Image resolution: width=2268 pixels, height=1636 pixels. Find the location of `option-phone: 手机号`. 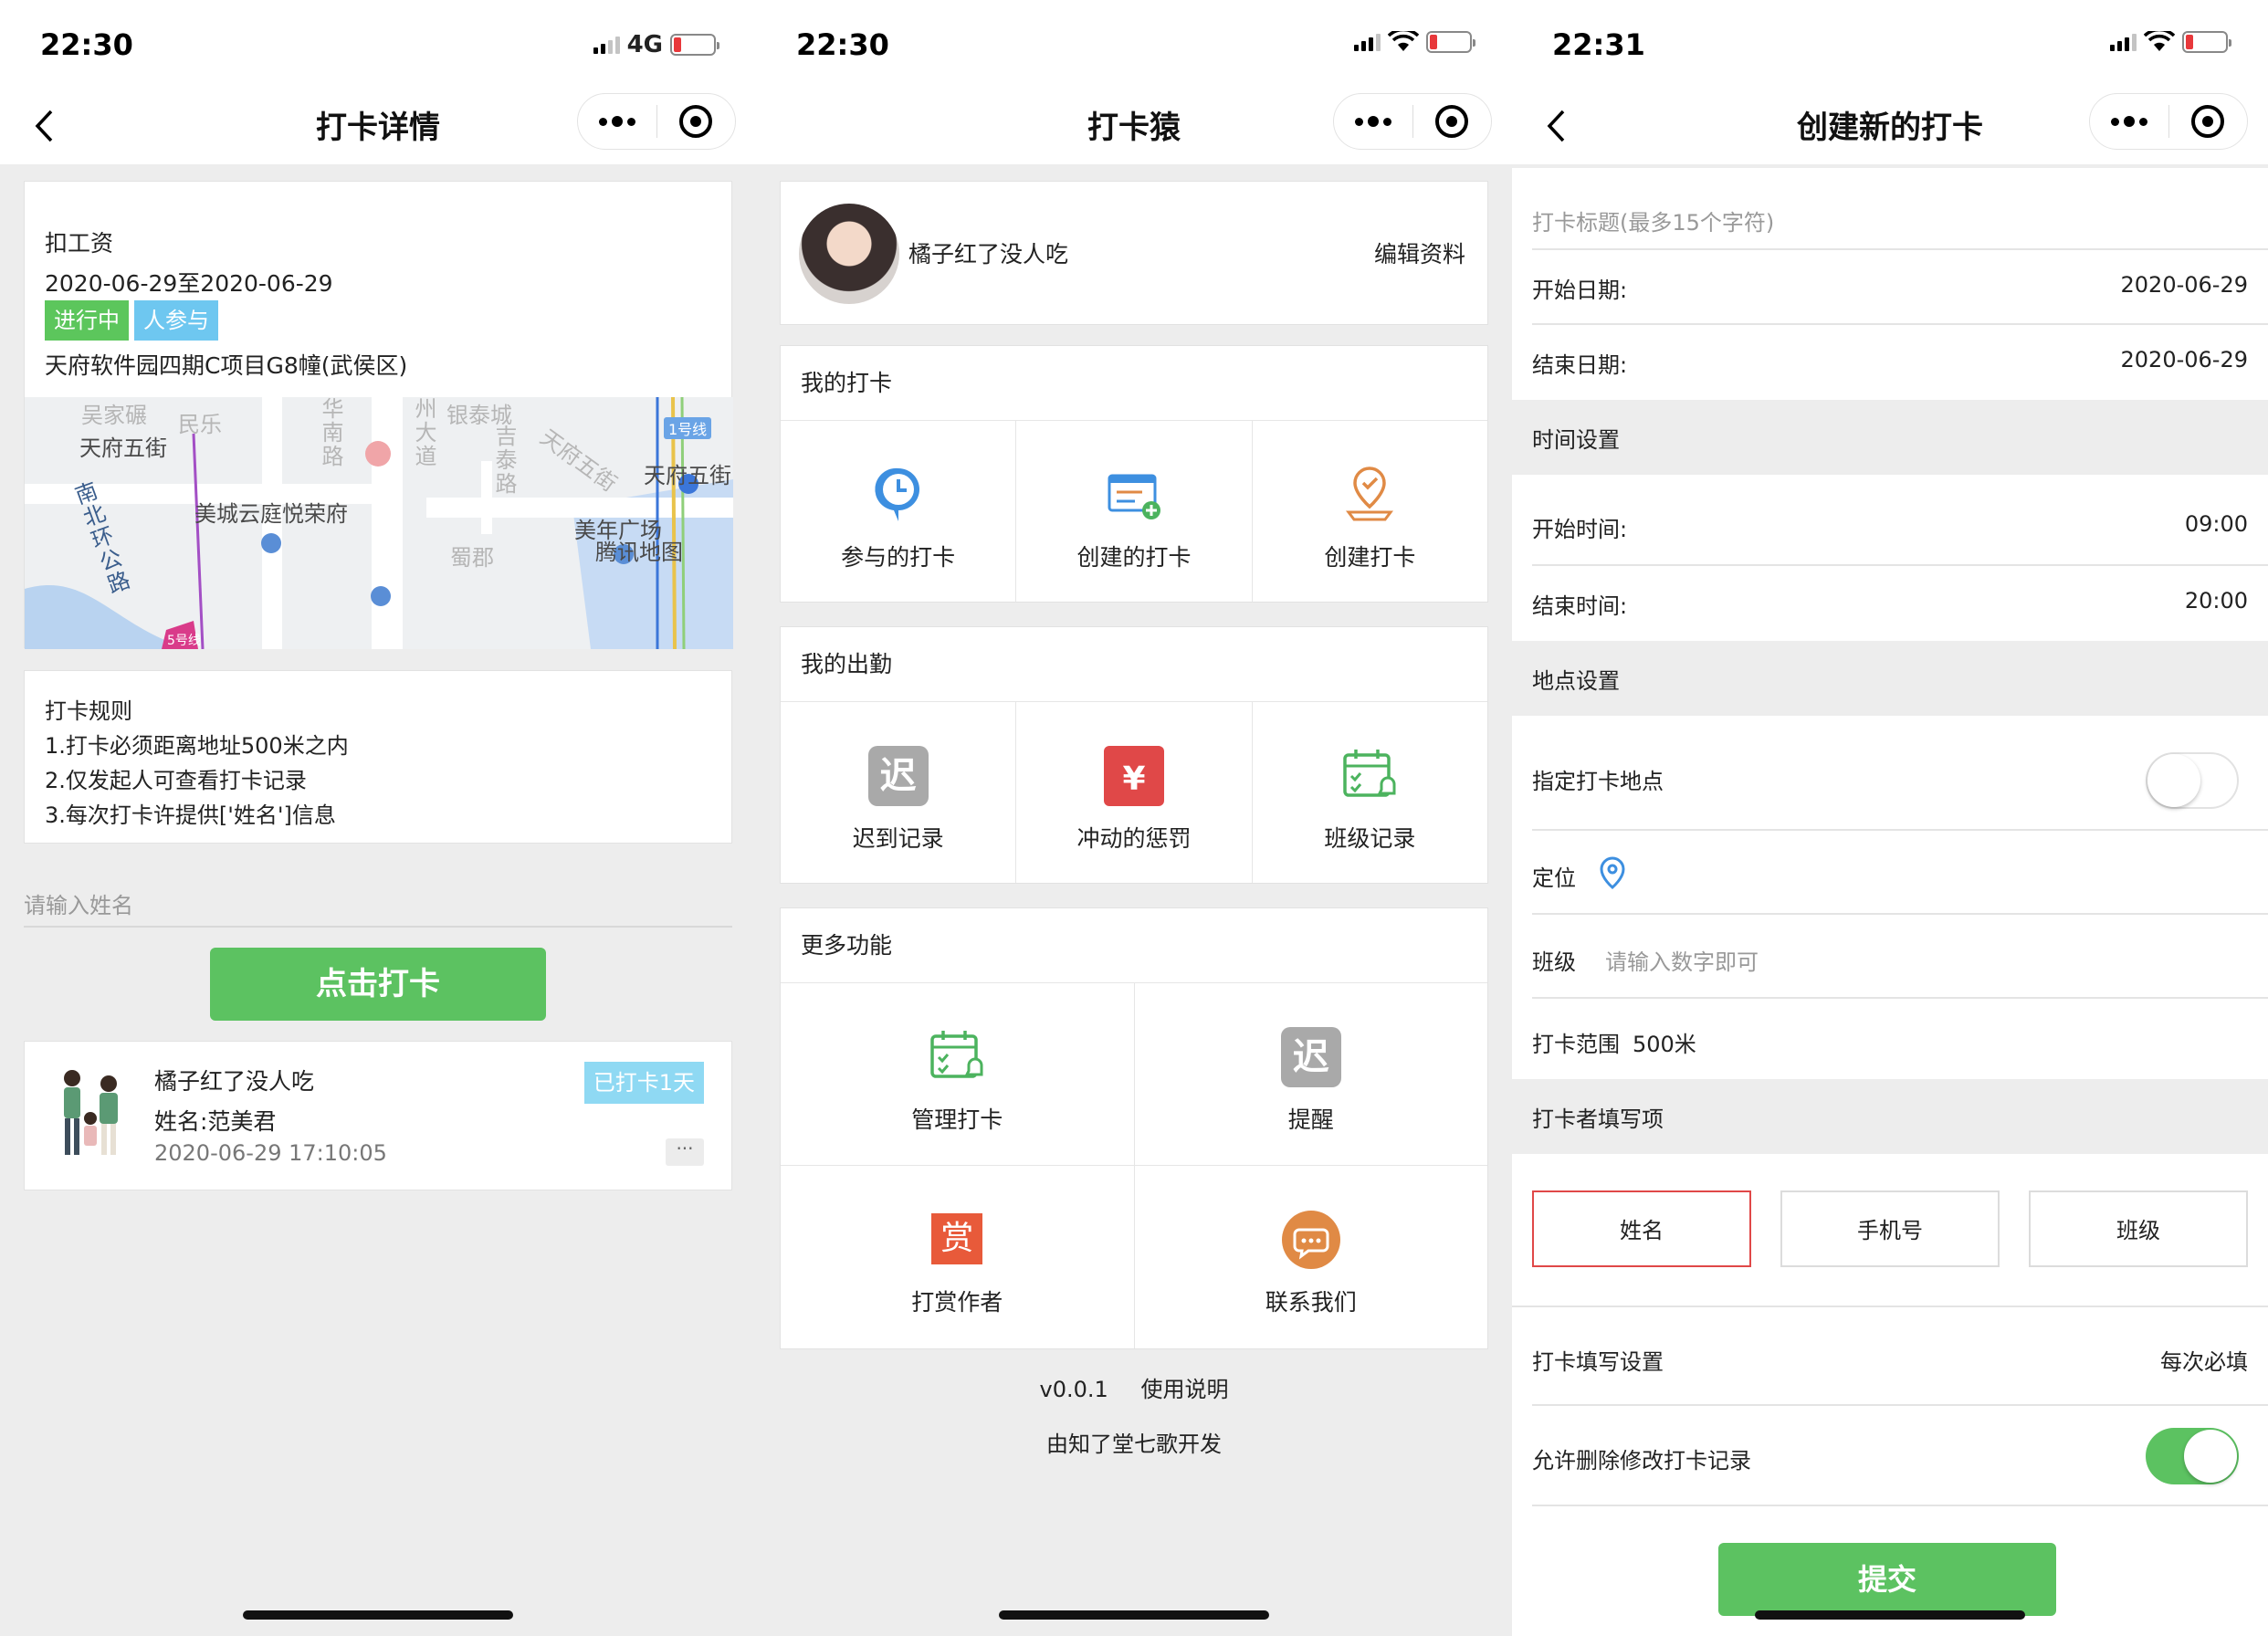

option-phone: 手机号 is located at coordinates (1890, 1228).